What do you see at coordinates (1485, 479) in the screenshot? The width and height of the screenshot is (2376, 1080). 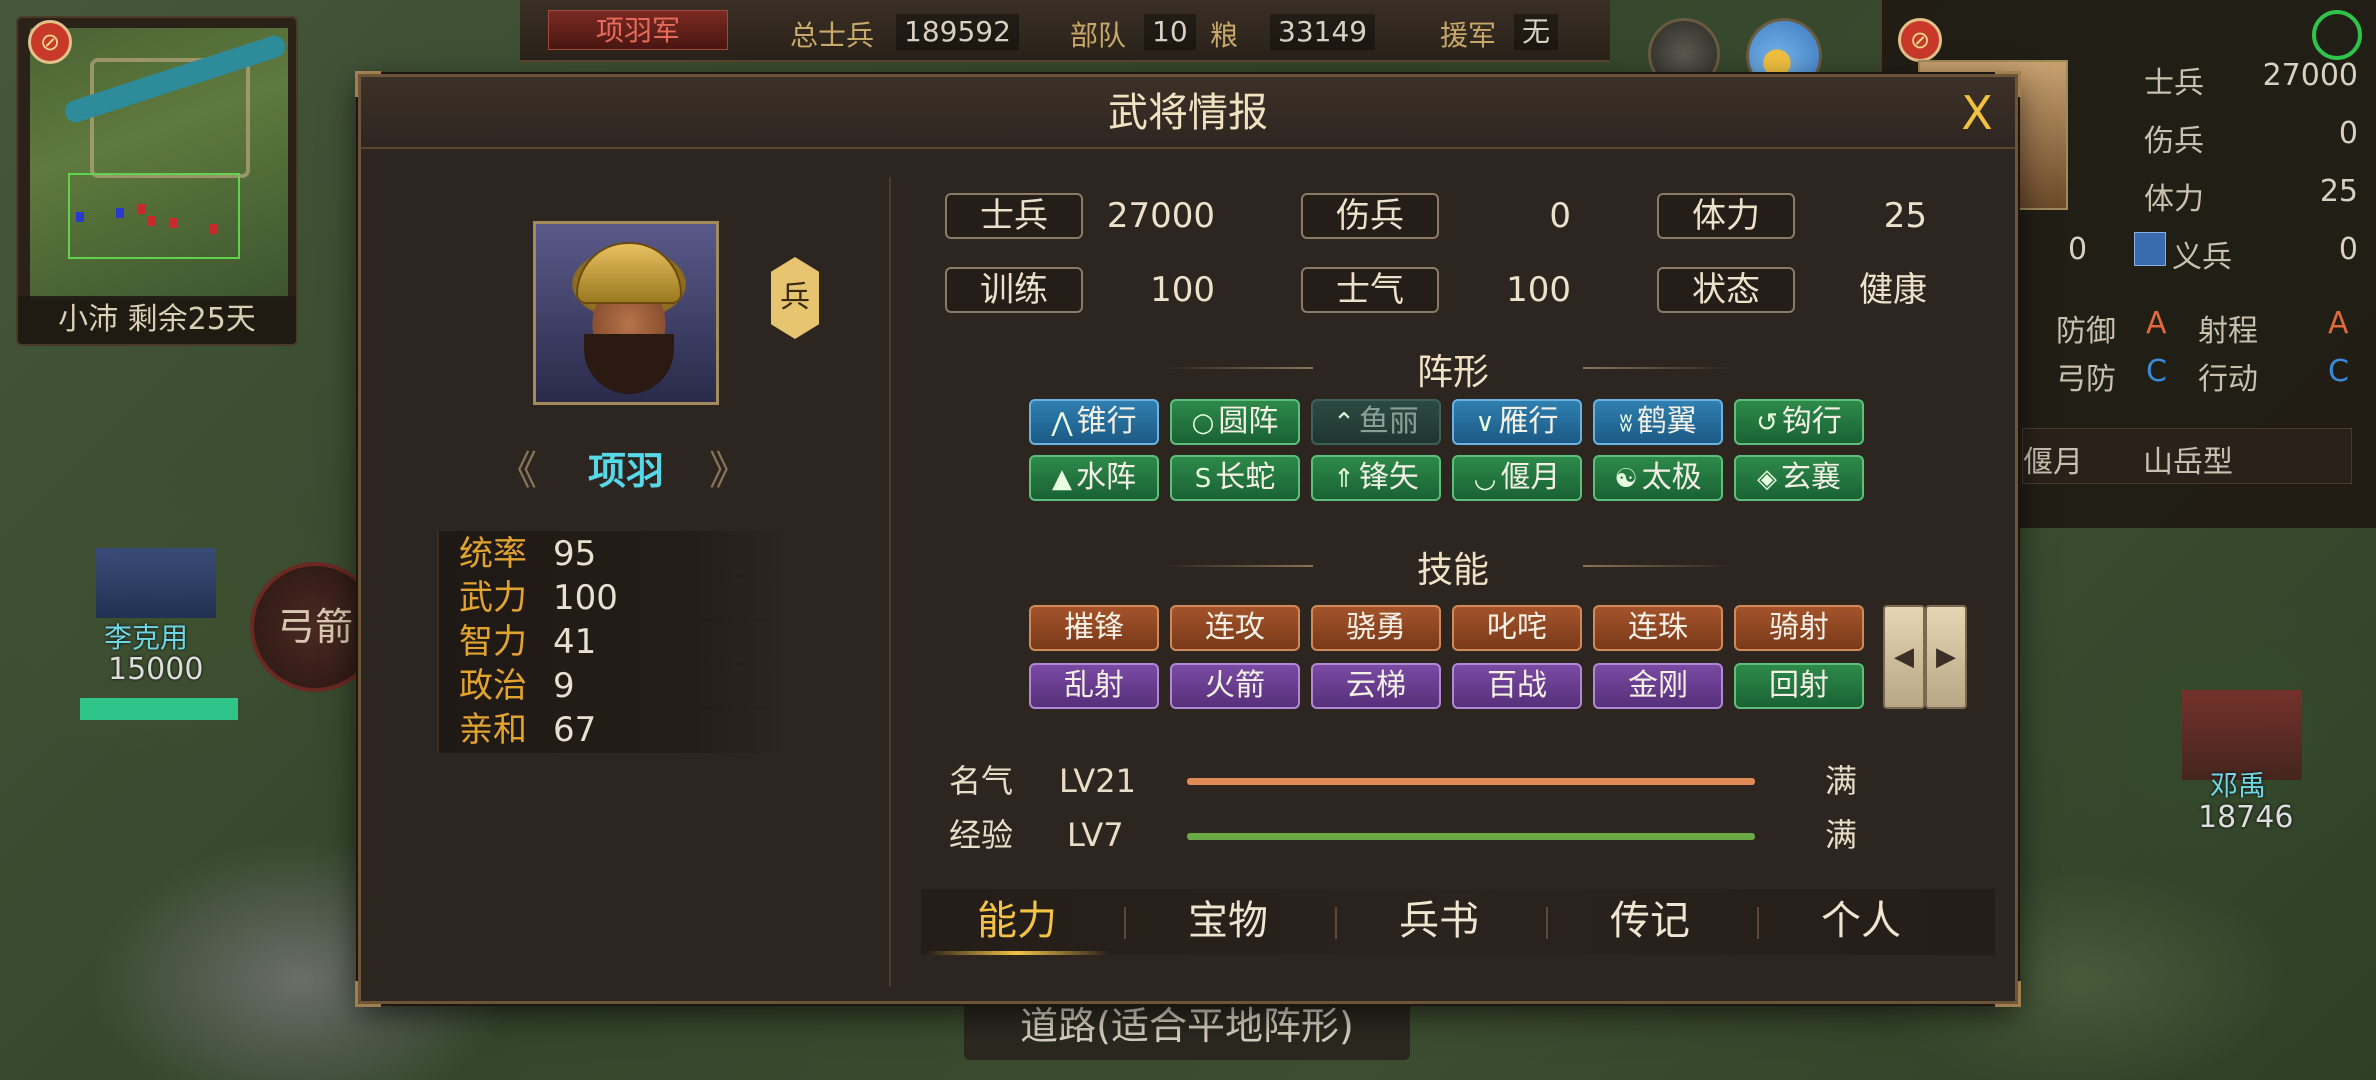 I see `formation-icon: ◡` at bounding box center [1485, 479].